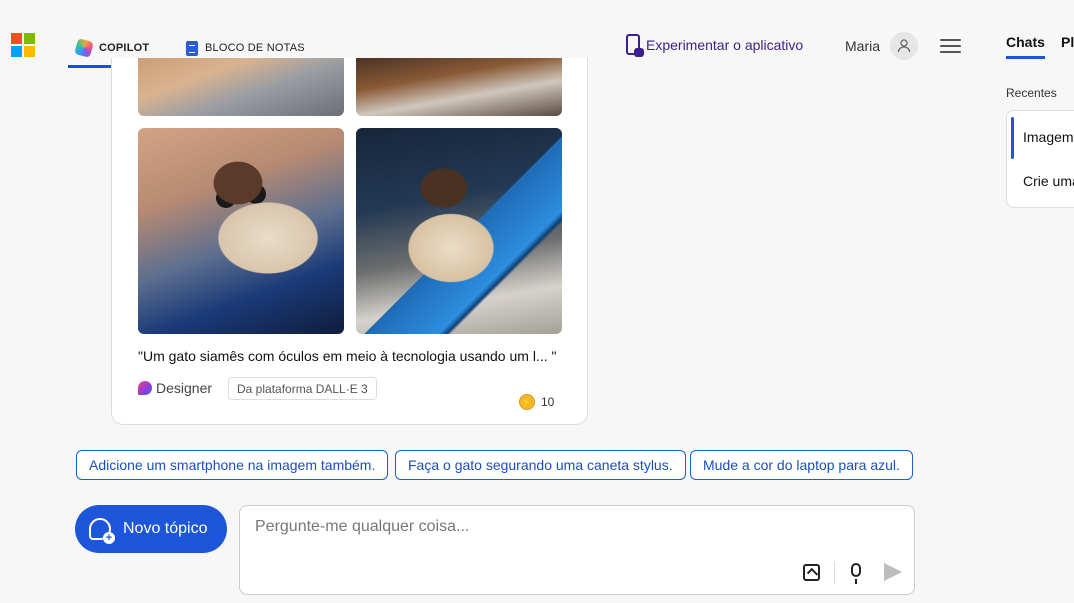 This screenshot has height=603, width=1074. I want to click on send-icon, so click(893, 572).